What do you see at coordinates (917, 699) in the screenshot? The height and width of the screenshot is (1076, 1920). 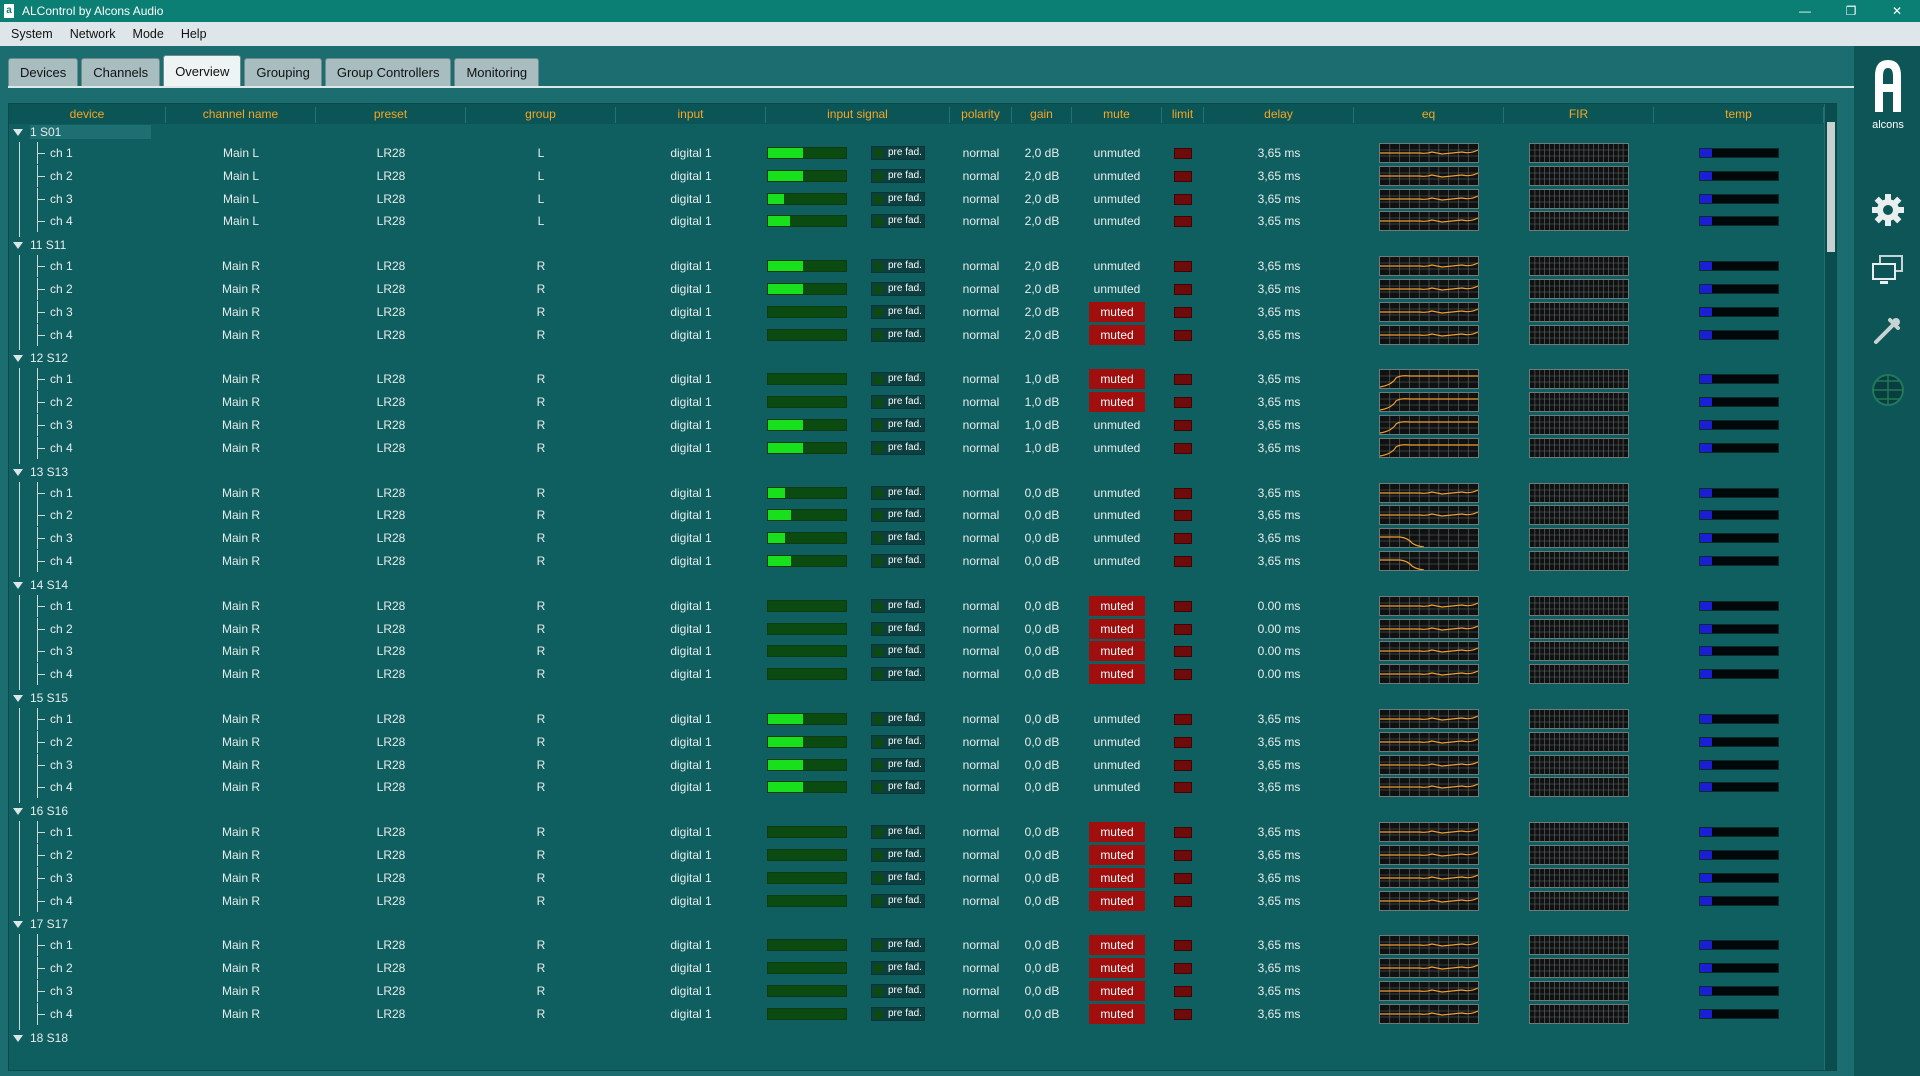 I see `device-row: 15 S15` at bounding box center [917, 699].